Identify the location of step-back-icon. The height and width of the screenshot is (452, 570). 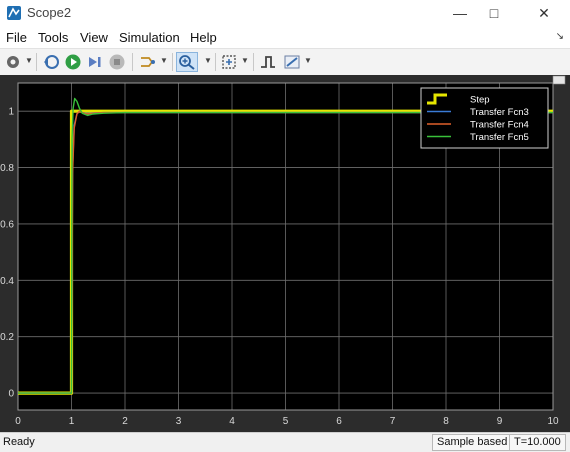
(51, 62).